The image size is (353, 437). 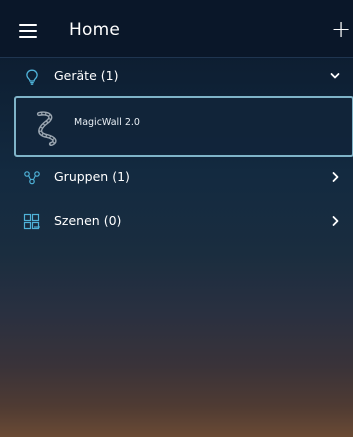 What do you see at coordinates (92, 176) in the screenshot?
I see `section-groups-label: Gruppen (1)` at bounding box center [92, 176].